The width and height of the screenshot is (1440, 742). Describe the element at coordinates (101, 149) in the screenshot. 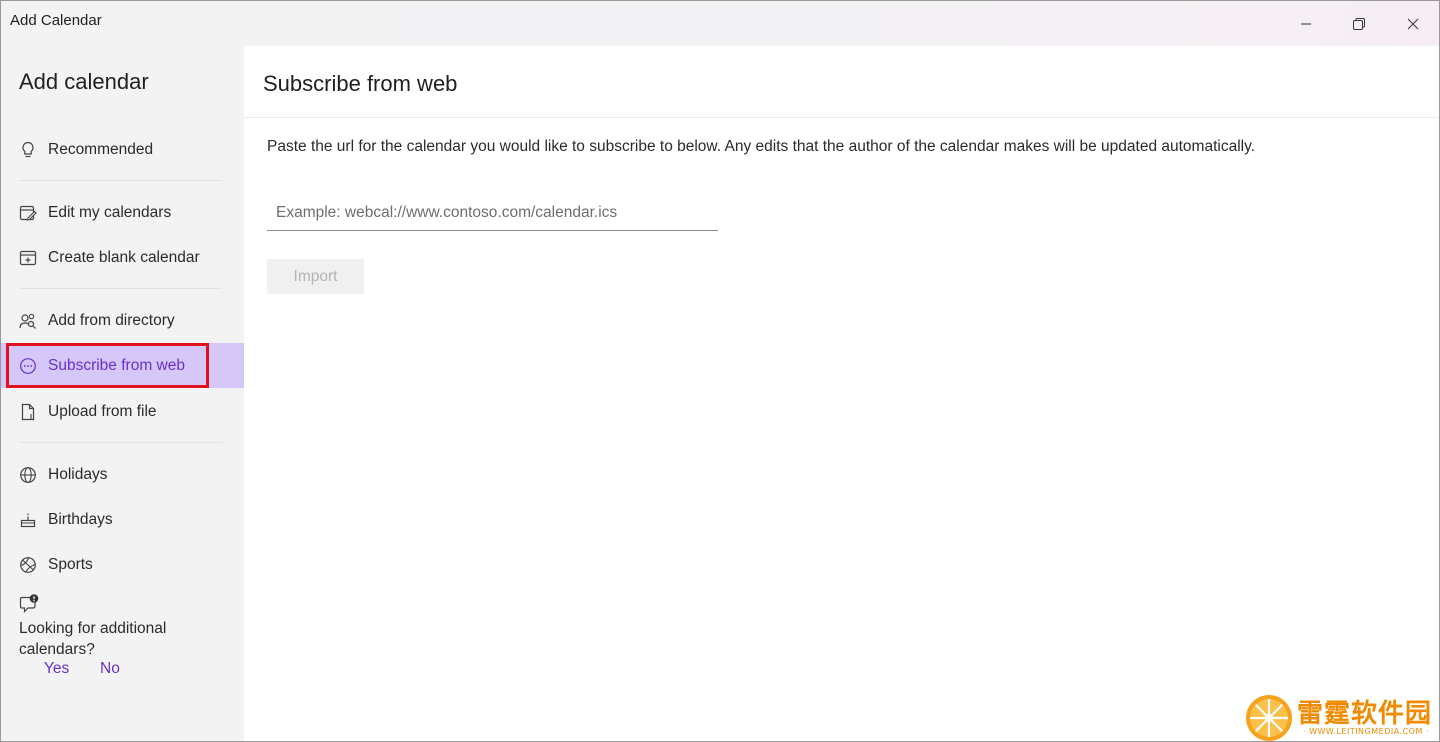

I see `sidebar-item-label: Recommended` at that location.